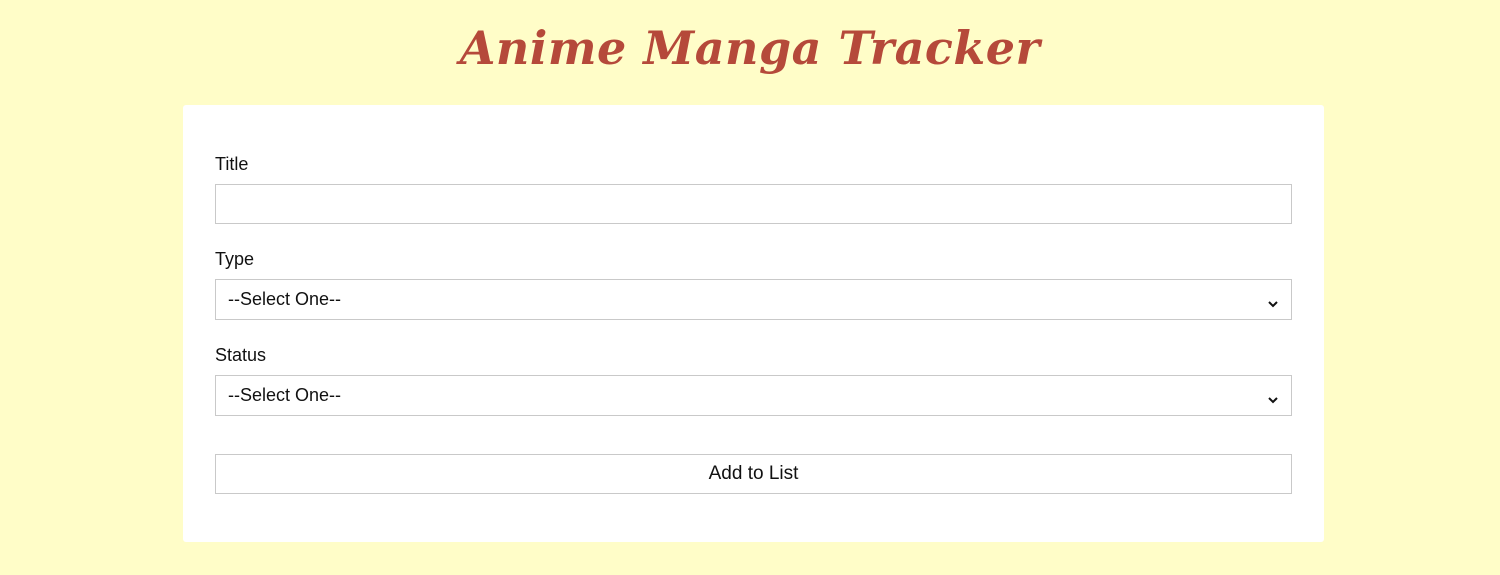 Image resolution: width=1500 pixels, height=575 pixels. What do you see at coordinates (232, 164) in the screenshot?
I see `title-label: Title` at bounding box center [232, 164].